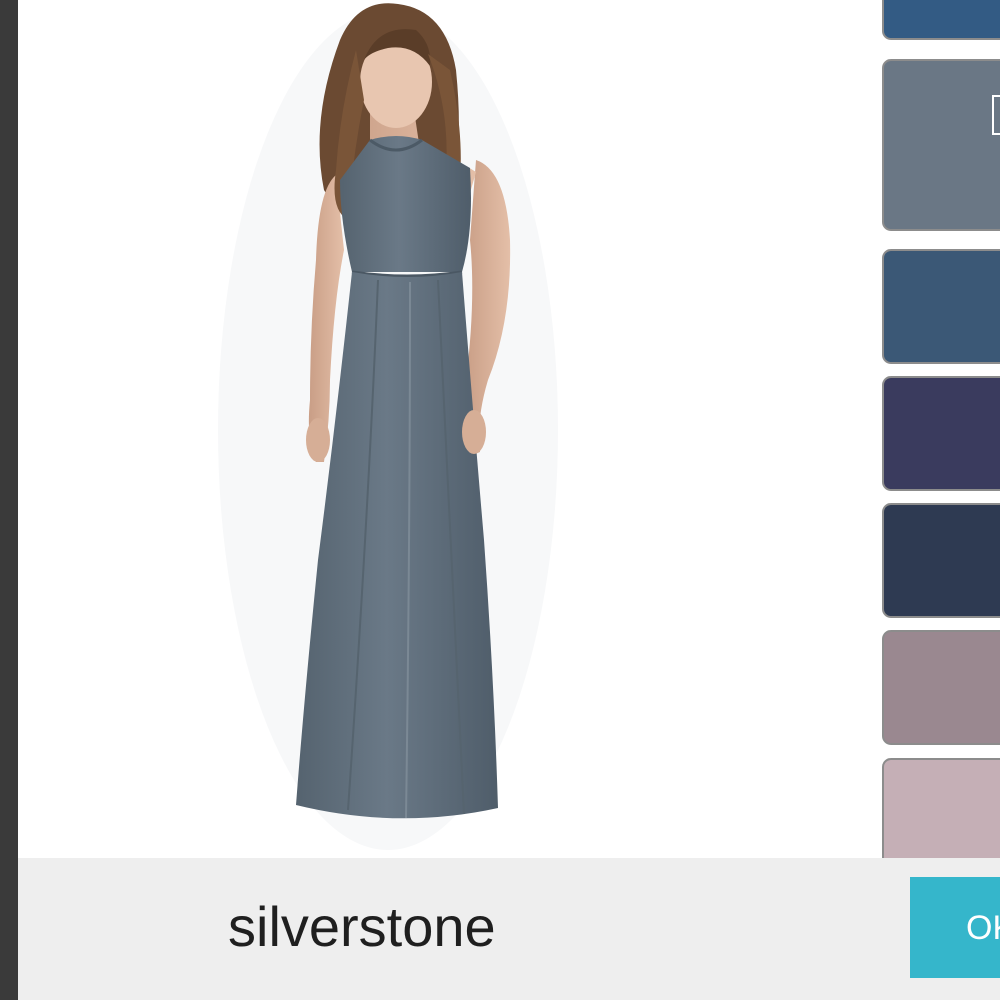 This screenshot has width=1000, height=1000. What do you see at coordinates (509, 929) in the screenshot?
I see `color-selection-bar: silverstone OK` at bounding box center [509, 929].